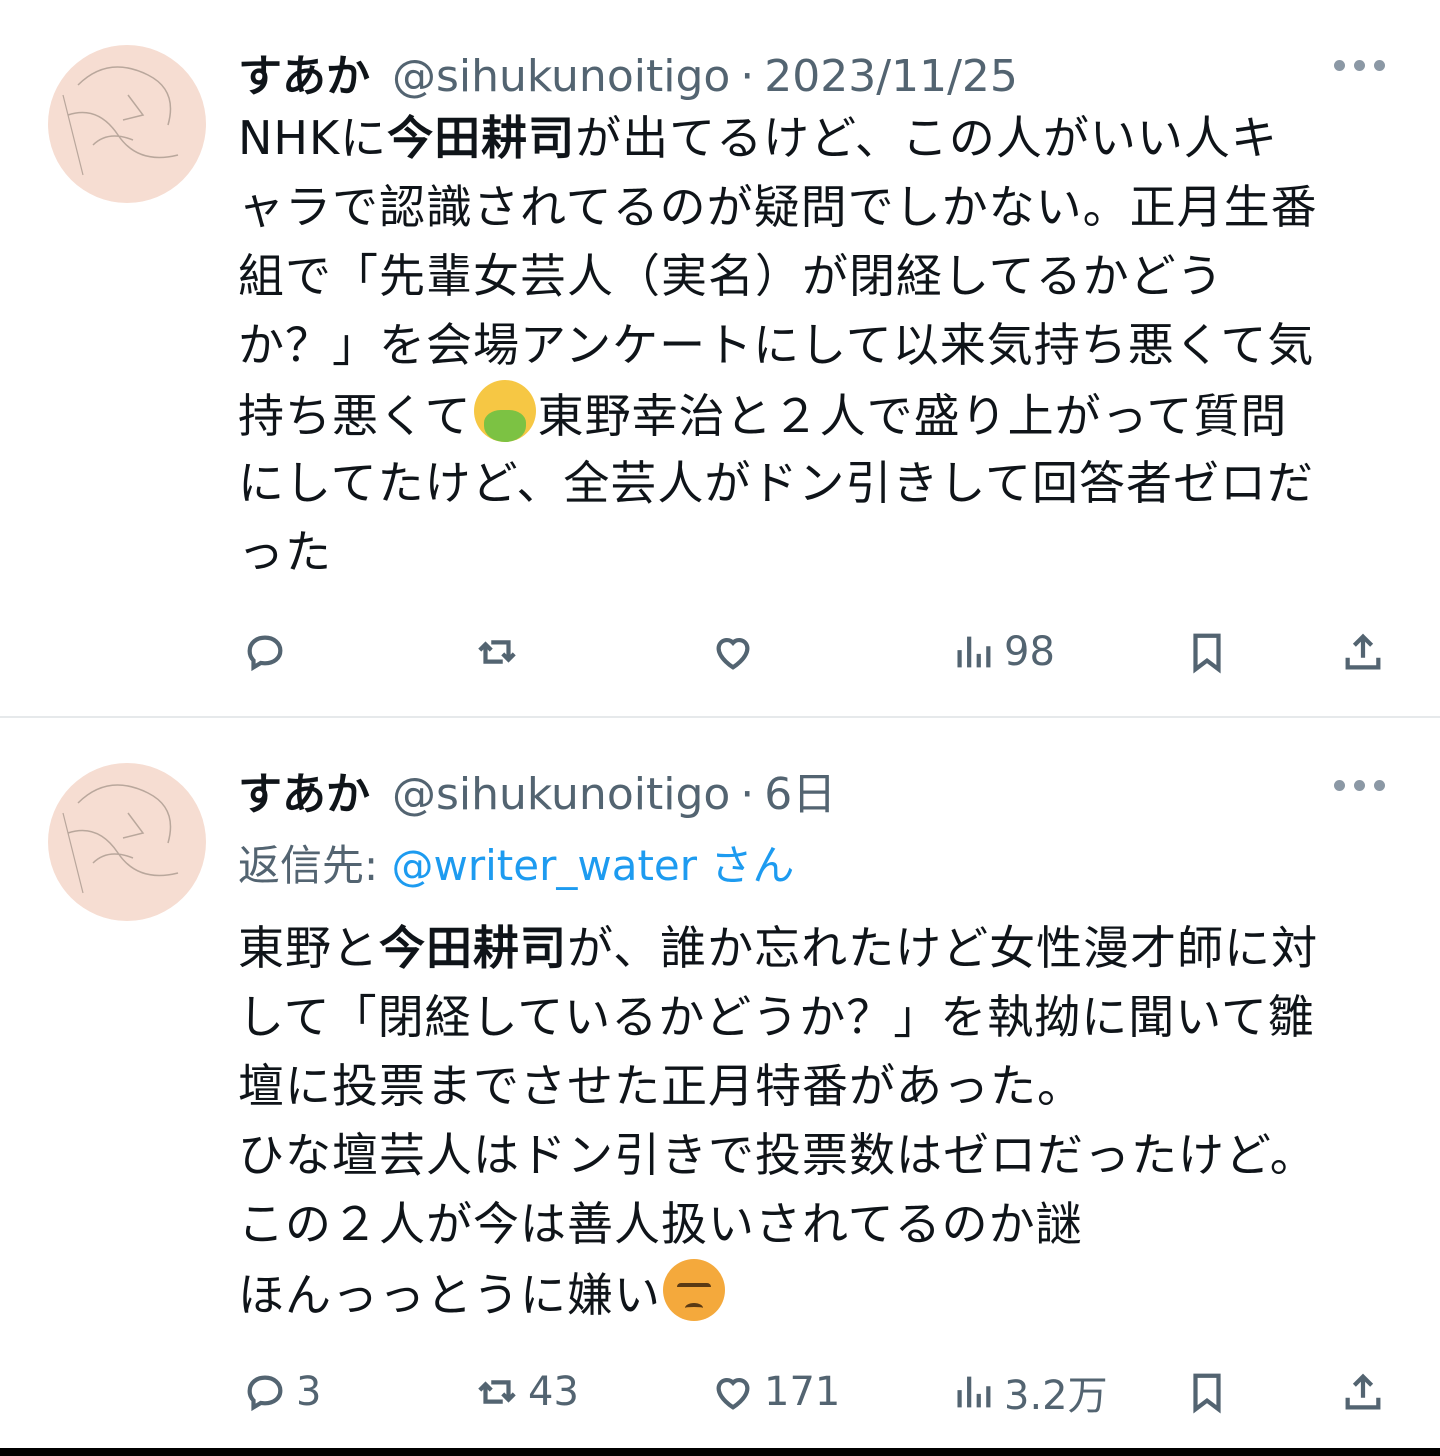  Describe the element at coordinates (1002, 652) in the screenshot. I see `views-button: 98` at that location.